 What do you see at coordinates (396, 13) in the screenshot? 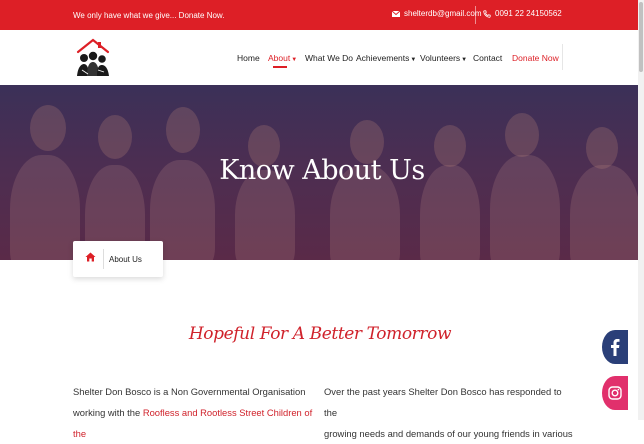
I see `envelope-icon` at bounding box center [396, 13].